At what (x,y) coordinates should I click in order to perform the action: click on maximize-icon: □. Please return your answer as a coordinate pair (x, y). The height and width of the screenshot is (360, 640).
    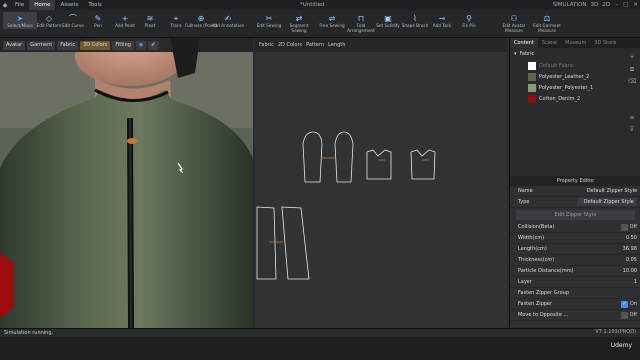
    Looking at the image, I should click on (625, 5).